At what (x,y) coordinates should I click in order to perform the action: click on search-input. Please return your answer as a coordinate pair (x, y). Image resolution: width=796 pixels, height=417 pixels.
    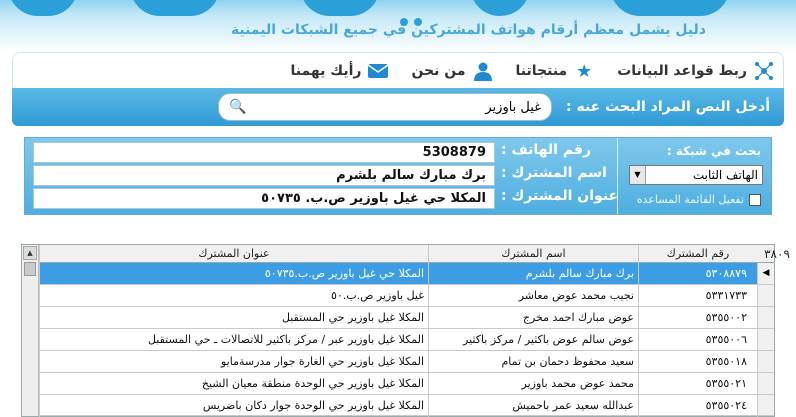
    Looking at the image, I should click on (393, 107).